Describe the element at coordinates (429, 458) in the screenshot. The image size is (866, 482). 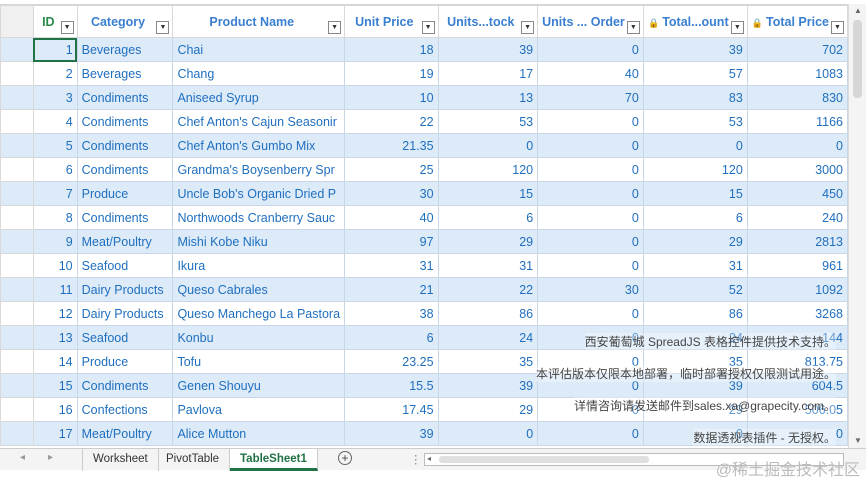
I see `scroll-left-icon: ◂` at that location.